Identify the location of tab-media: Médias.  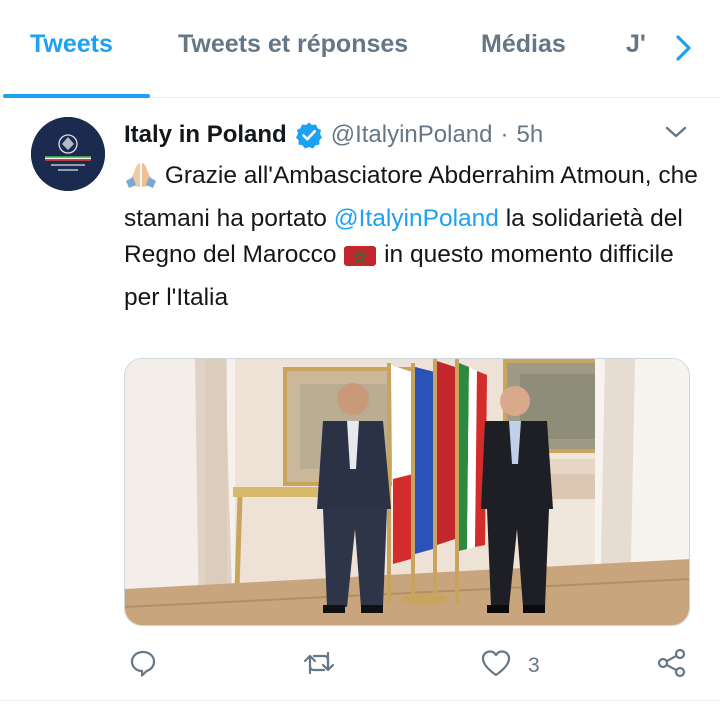
(523, 44).